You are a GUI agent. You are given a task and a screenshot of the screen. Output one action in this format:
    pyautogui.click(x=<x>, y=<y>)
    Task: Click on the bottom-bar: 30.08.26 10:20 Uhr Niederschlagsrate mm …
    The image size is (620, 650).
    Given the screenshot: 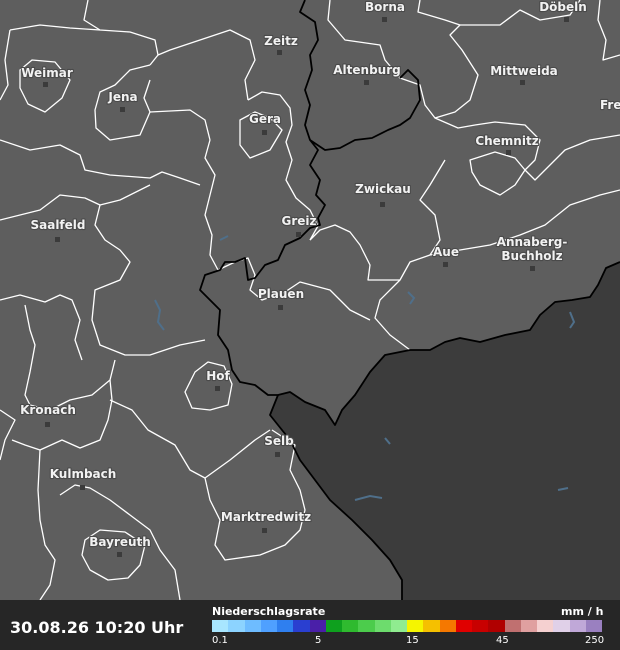 What is the action you would take?
    pyautogui.click(x=310, y=625)
    